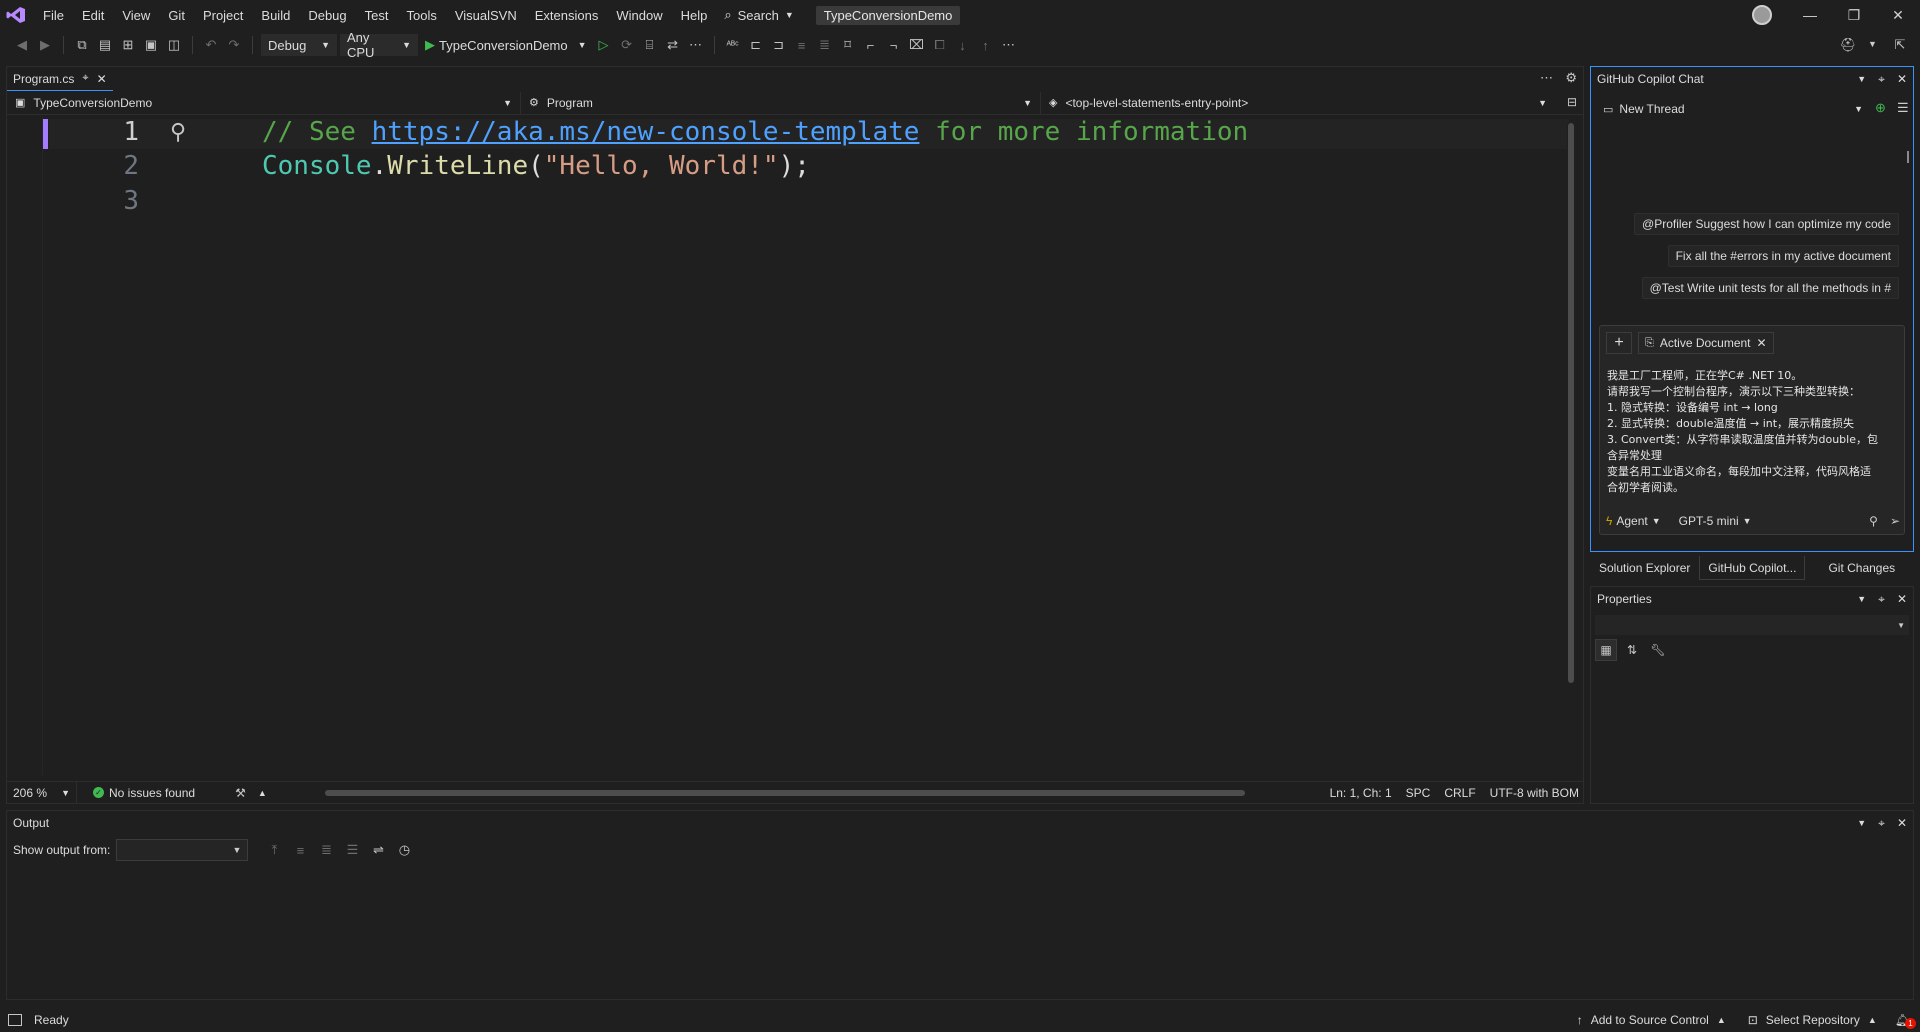 The image size is (1920, 1032). Describe the element at coordinates (1762, 15) in the screenshot. I see `account-avatar` at that location.